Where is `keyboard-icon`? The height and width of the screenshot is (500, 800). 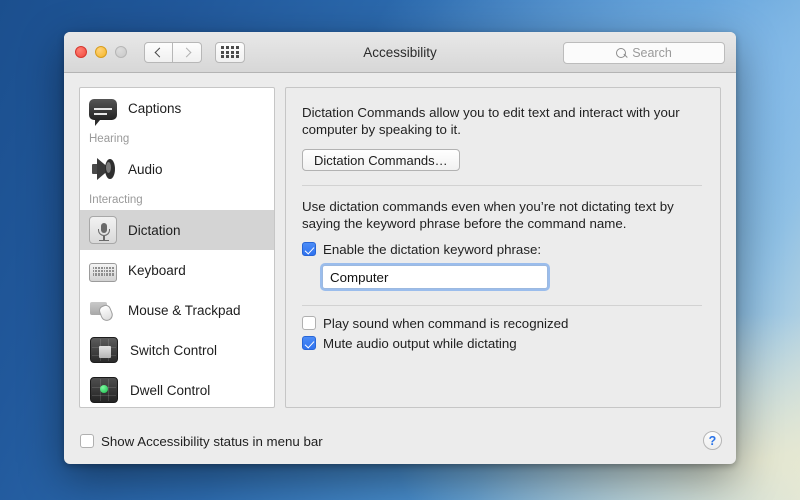
keyboard-icon is located at coordinates (103, 272).